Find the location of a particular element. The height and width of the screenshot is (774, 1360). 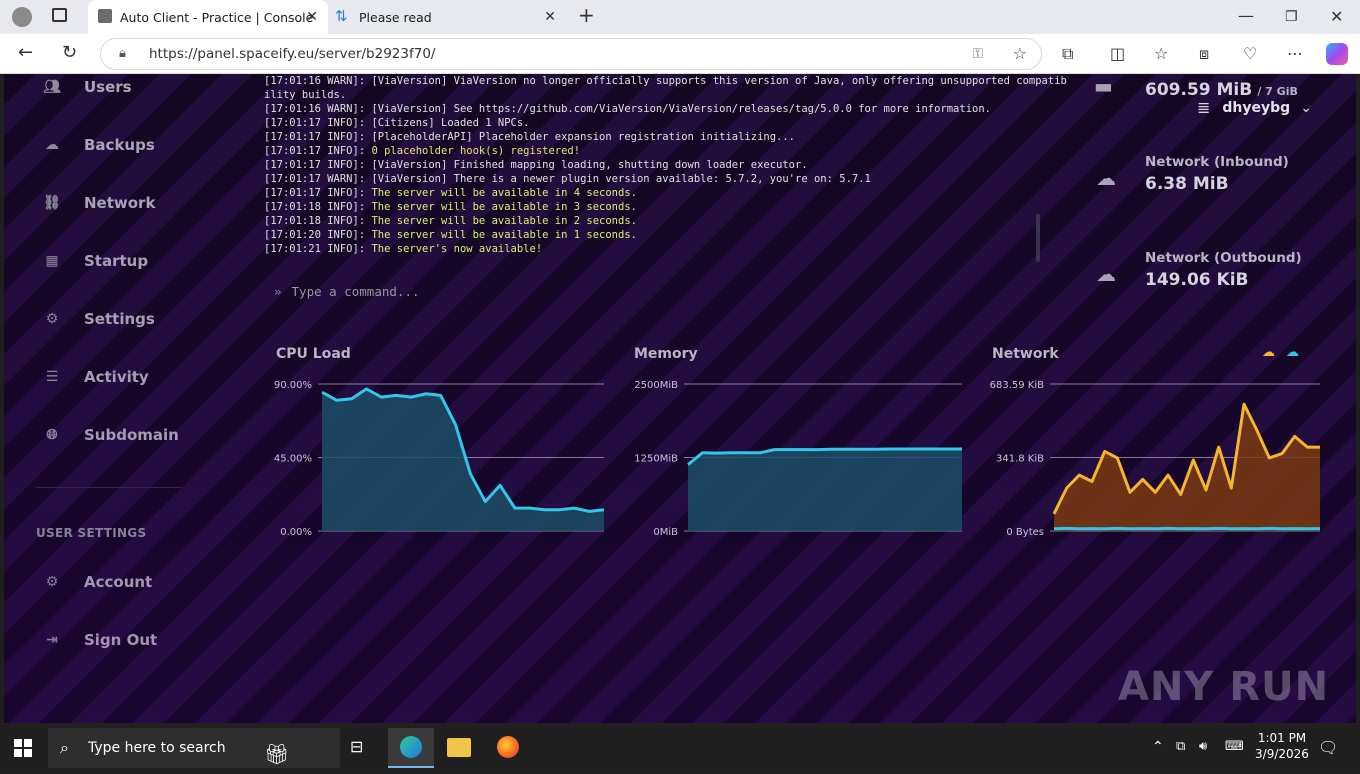

chart-icon: ▦ is located at coordinates (52, 261).